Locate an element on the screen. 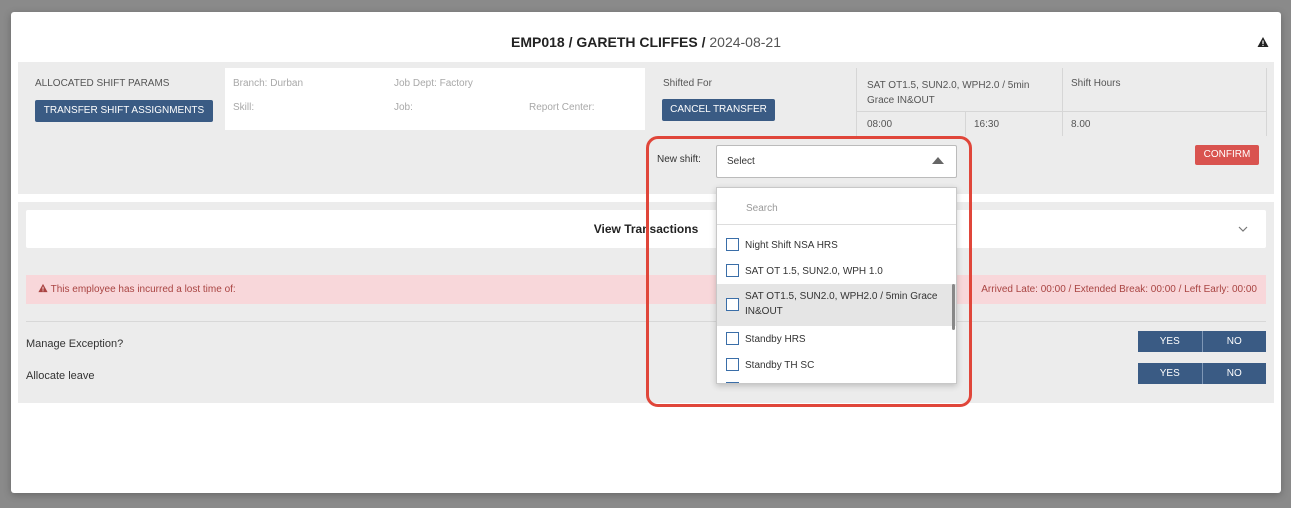 This screenshot has height=508, width=1291. transfer-shift-assignments-button: TRANSFER SHIFT ASSIGNMENTS is located at coordinates (124, 111).